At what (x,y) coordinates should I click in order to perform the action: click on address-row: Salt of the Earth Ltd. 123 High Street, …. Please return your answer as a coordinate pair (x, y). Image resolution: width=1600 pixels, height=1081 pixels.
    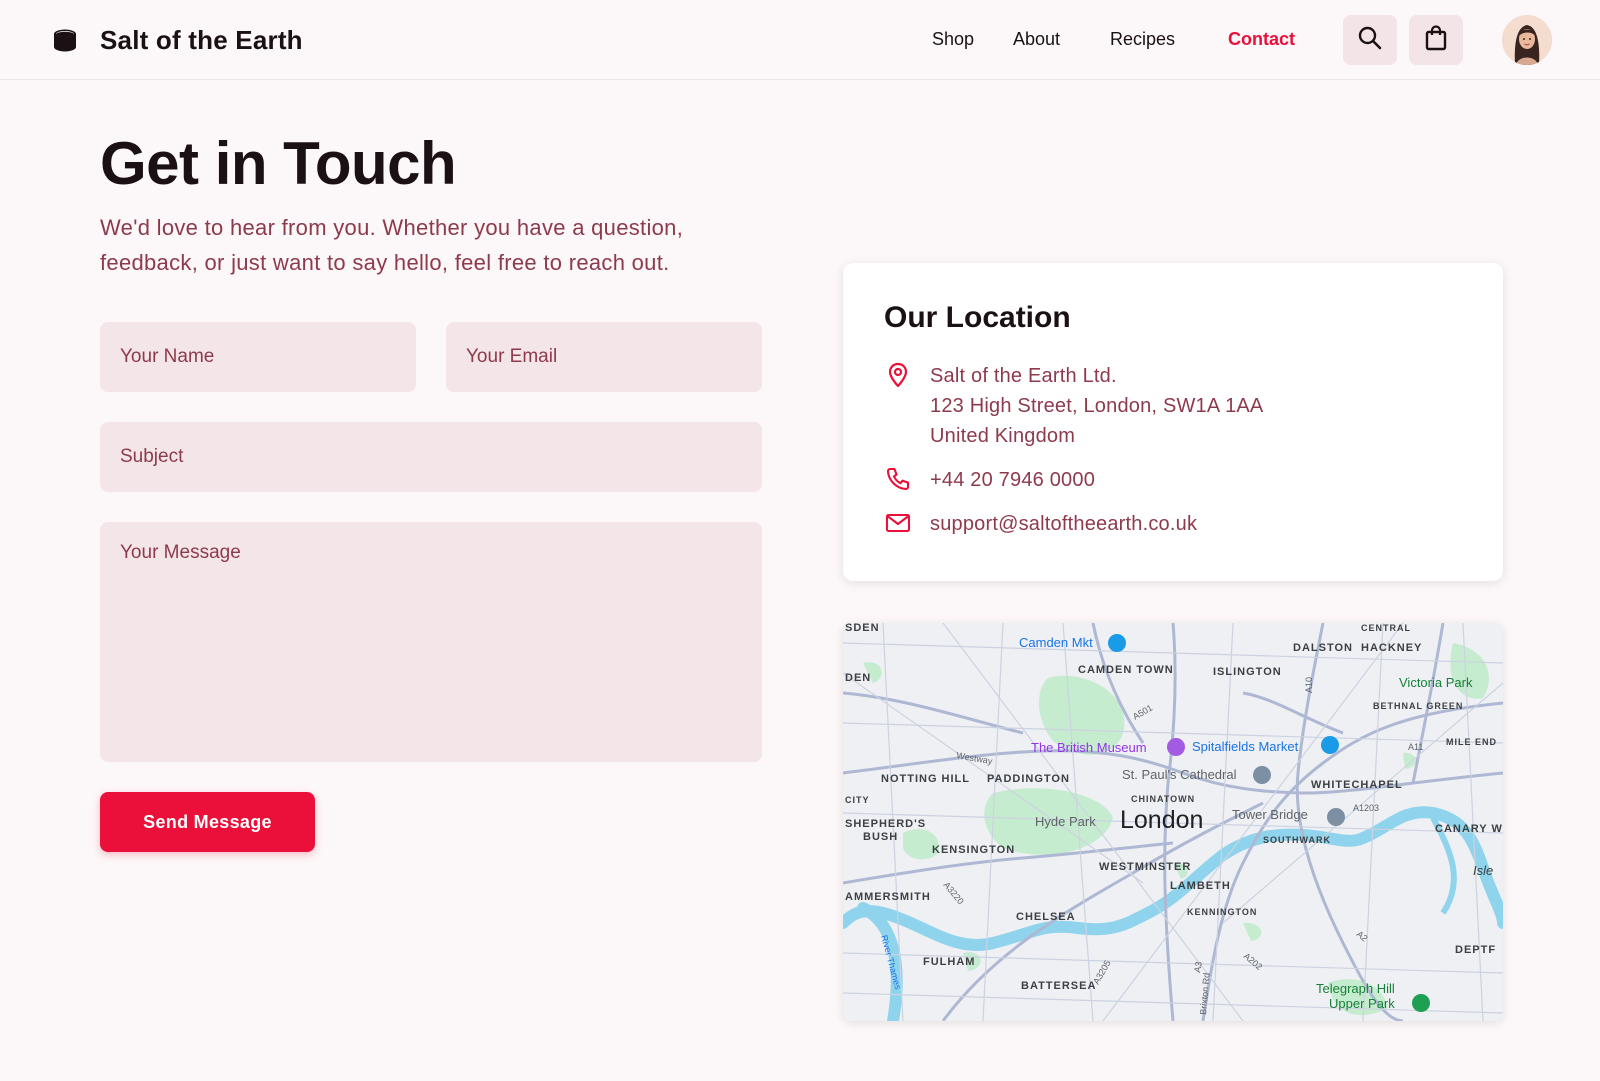
    Looking at the image, I should click on (1073, 406).